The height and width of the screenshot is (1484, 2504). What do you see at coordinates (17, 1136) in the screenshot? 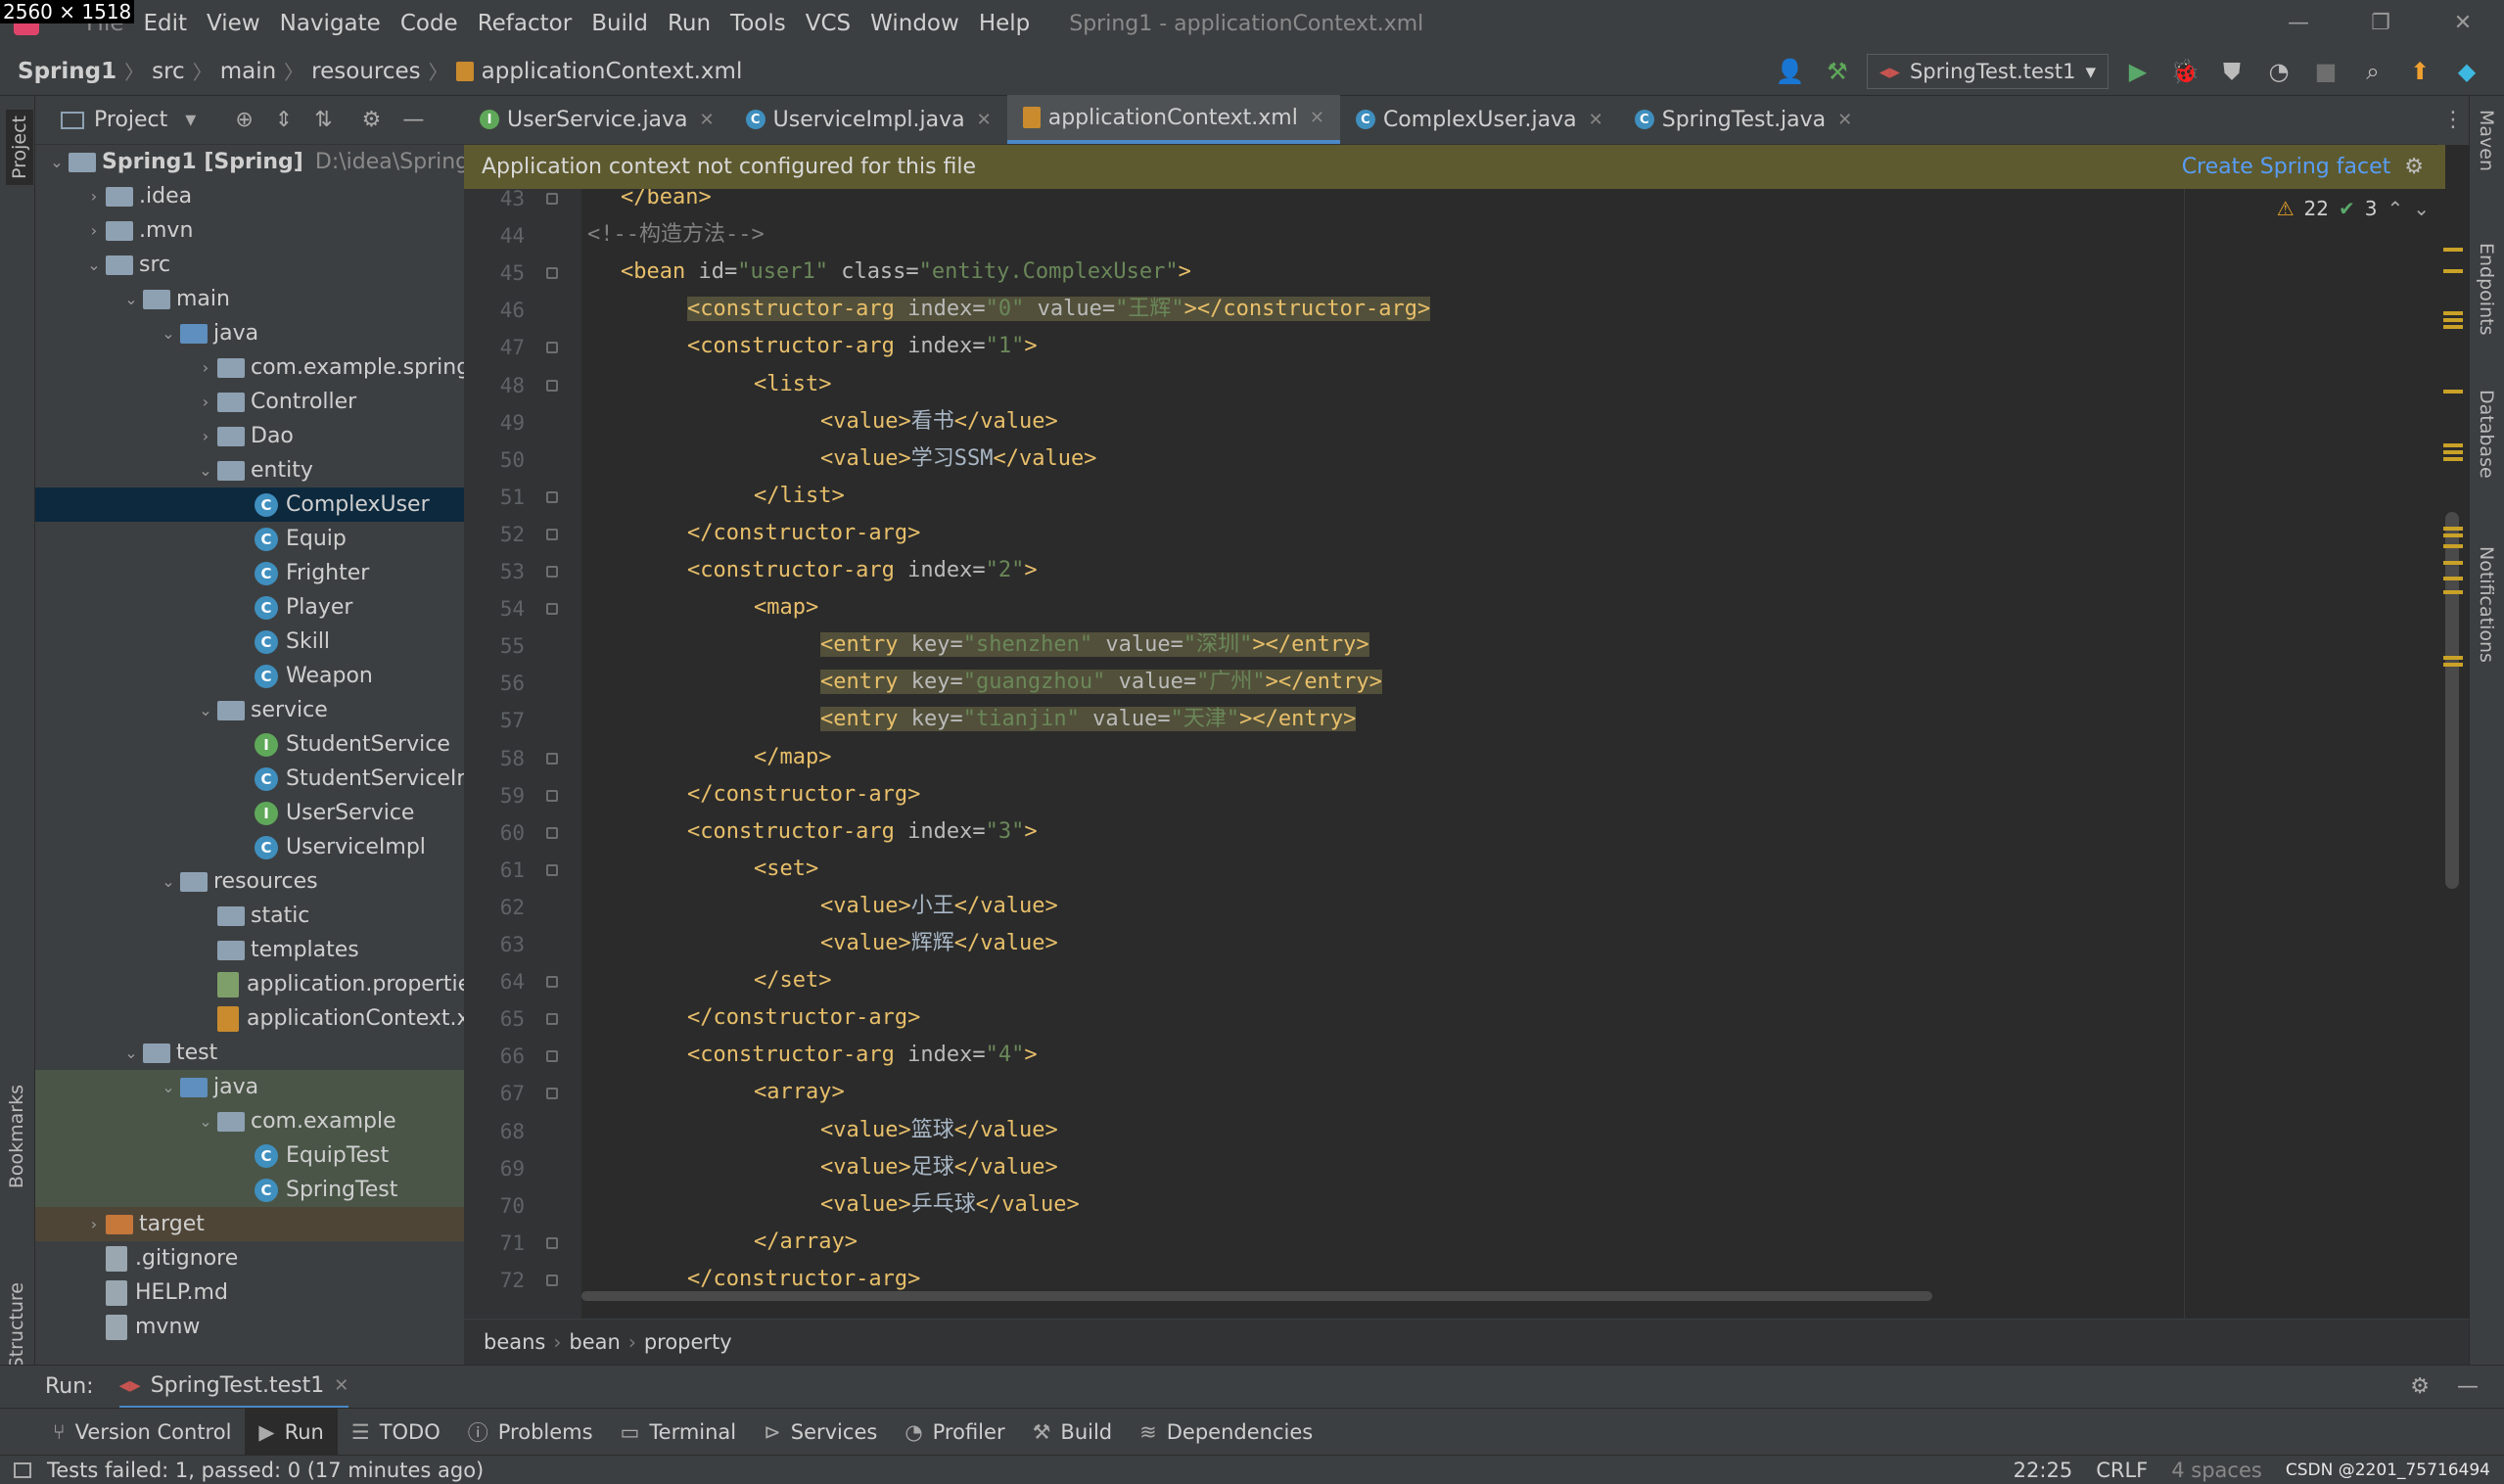
I see `bookmarks-tool-button: Bookmarks` at bounding box center [17, 1136].